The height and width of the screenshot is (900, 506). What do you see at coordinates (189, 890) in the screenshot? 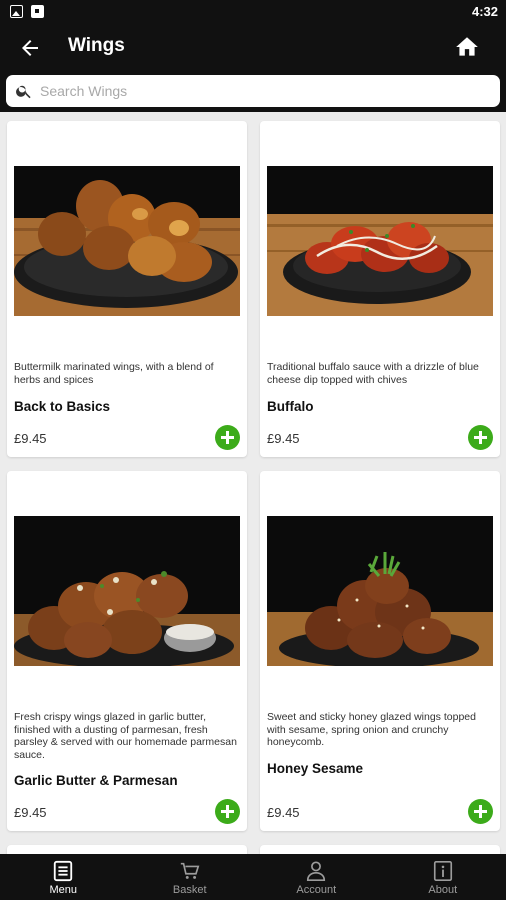
I see `nav-label: Basket` at bounding box center [189, 890].